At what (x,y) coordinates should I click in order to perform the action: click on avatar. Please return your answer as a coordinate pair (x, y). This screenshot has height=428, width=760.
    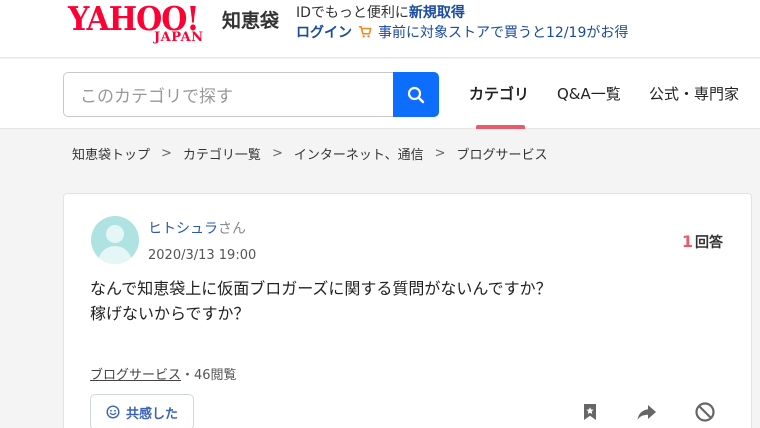
    Looking at the image, I should click on (115, 240).